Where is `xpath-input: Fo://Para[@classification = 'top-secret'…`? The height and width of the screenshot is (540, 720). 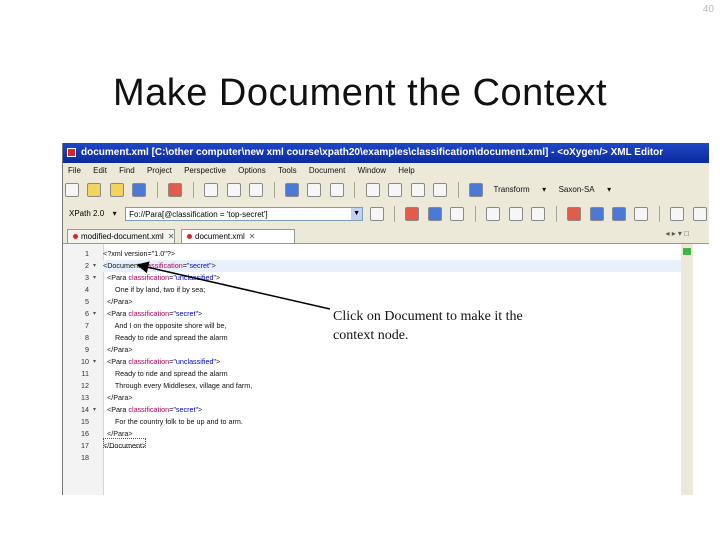 xpath-input: Fo://Para[@classification = 'top-secret'… is located at coordinates (244, 214).